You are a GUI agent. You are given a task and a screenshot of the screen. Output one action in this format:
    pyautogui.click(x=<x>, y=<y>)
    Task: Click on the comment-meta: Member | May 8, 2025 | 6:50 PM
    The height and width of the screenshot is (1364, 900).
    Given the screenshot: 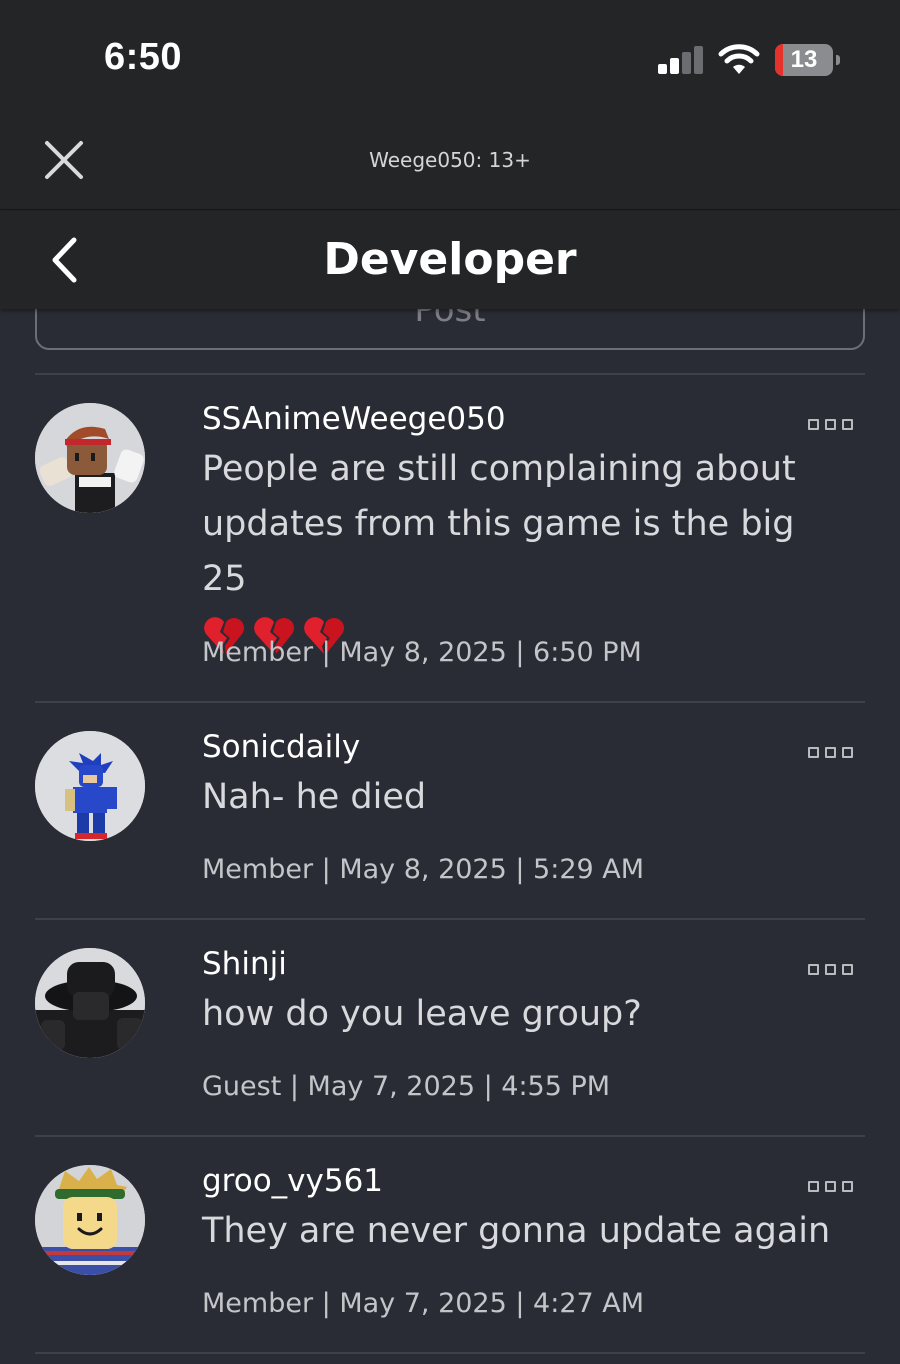 What is the action you would take?
    pyautogui.click(x=422, y=652)
    